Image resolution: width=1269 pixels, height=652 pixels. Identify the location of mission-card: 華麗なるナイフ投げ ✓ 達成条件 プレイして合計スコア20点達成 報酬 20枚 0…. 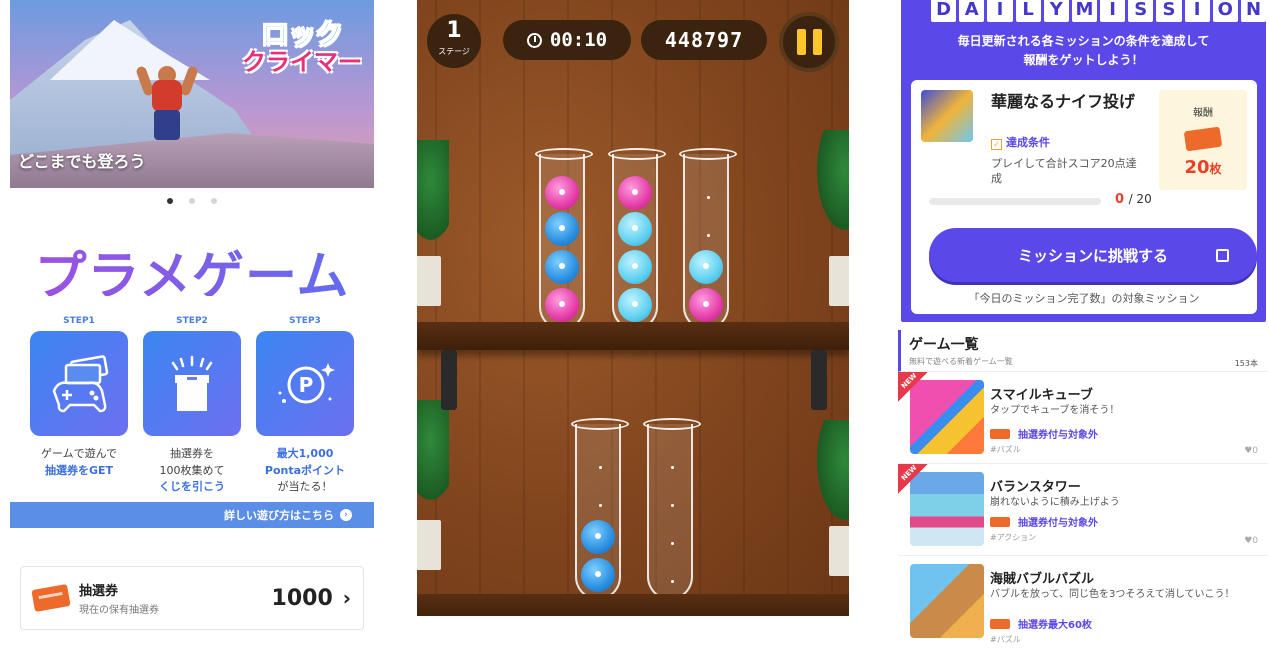
(1084, 197).